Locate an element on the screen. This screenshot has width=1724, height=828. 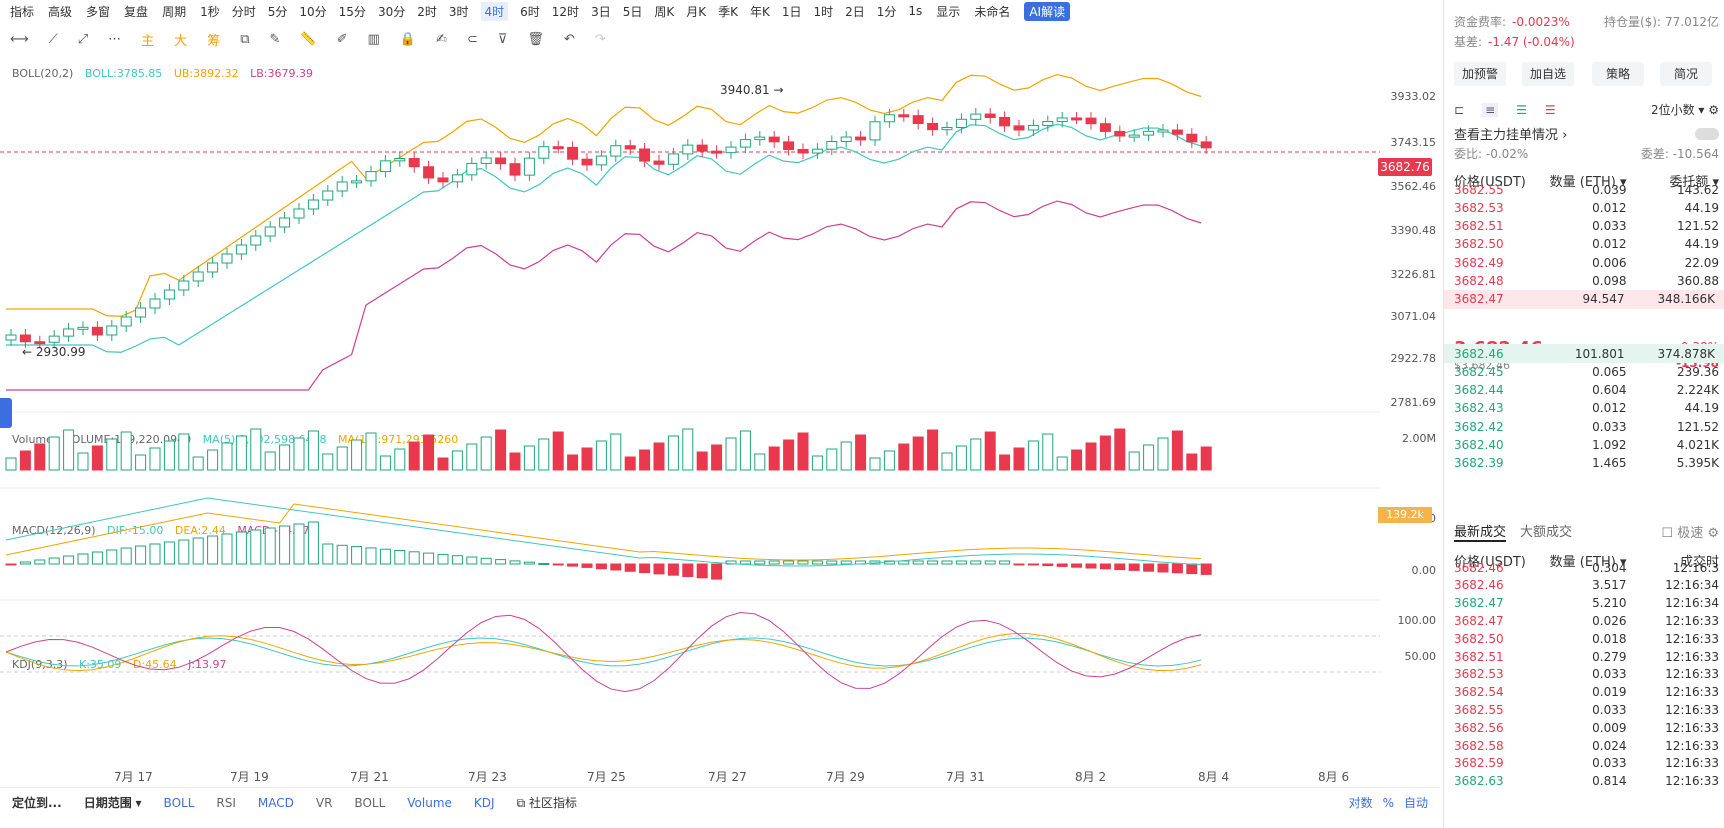
timeframe-1: 分时 is located at coordinates (244, 11).